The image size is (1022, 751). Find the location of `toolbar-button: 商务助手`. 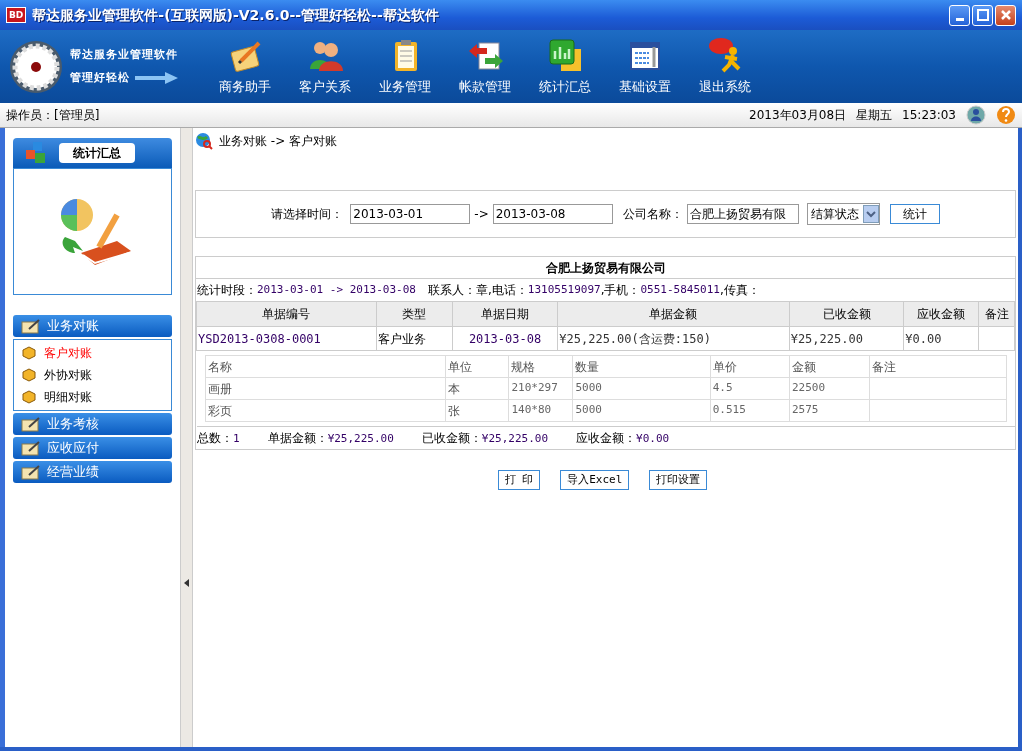

toolbar-button: 商务助手 is located at coordinates (245, 66).